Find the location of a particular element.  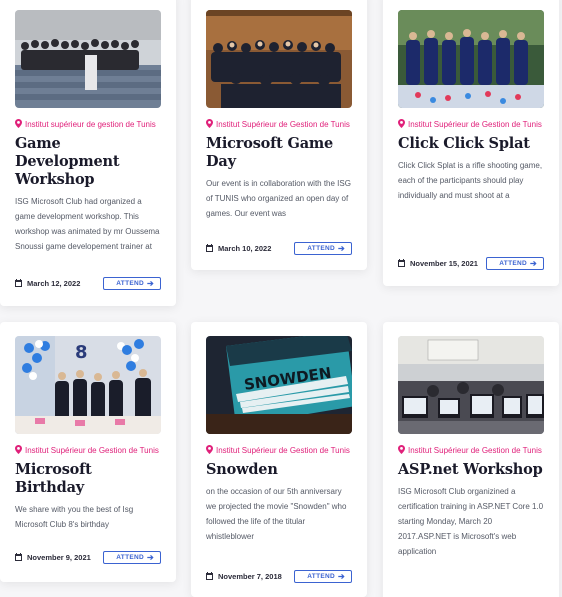

classroom-photo-icon is located at coordinates (471, 385).